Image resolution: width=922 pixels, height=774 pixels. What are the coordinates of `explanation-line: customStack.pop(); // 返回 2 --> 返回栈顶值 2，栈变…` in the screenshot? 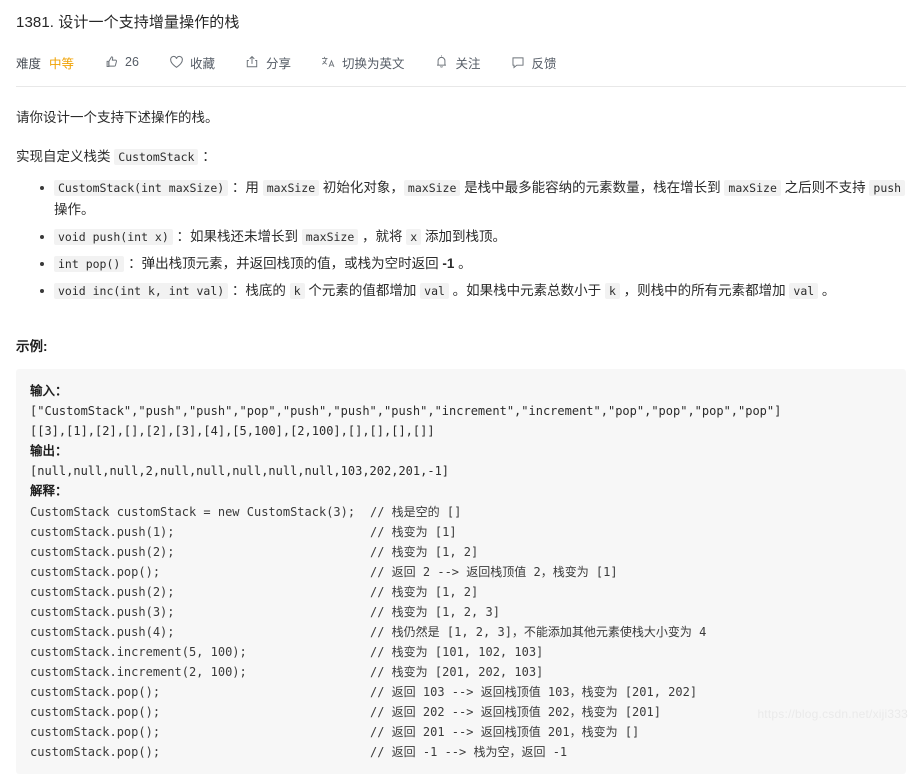 It's located at (461, 572).